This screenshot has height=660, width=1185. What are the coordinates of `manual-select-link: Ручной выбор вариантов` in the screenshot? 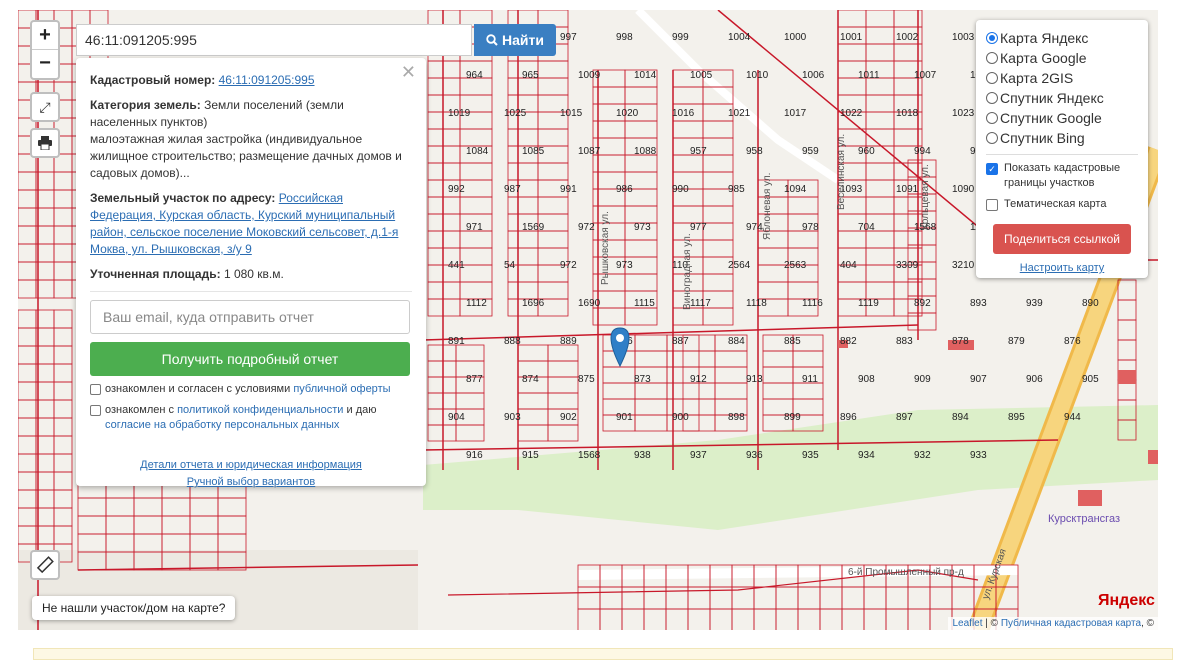 It's located at (251, 482).